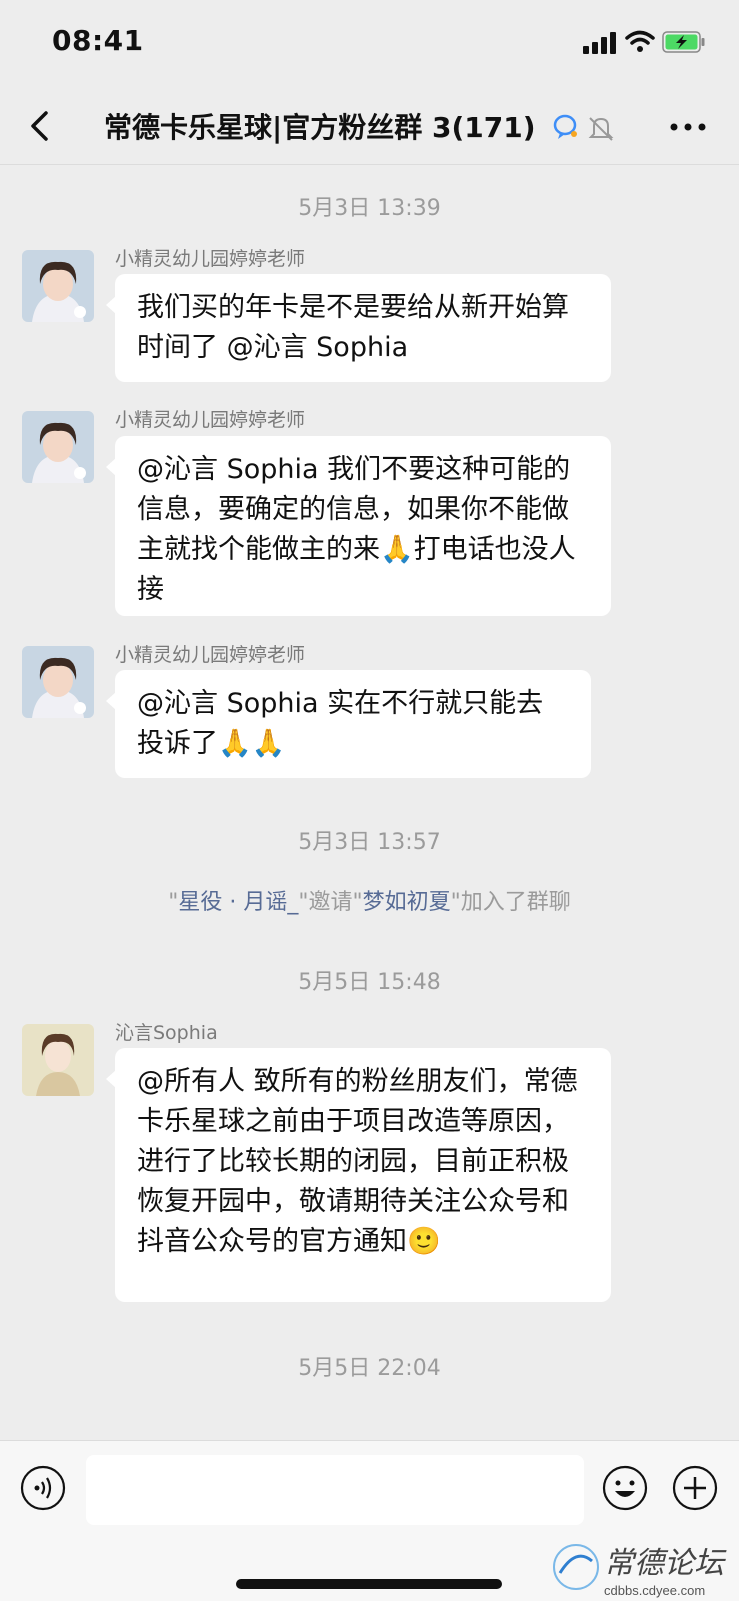 The height and width of the screenshot is (1601, 739). I want to click on svg-text: cdbbs.cdyee.com, so click(654, 1590).